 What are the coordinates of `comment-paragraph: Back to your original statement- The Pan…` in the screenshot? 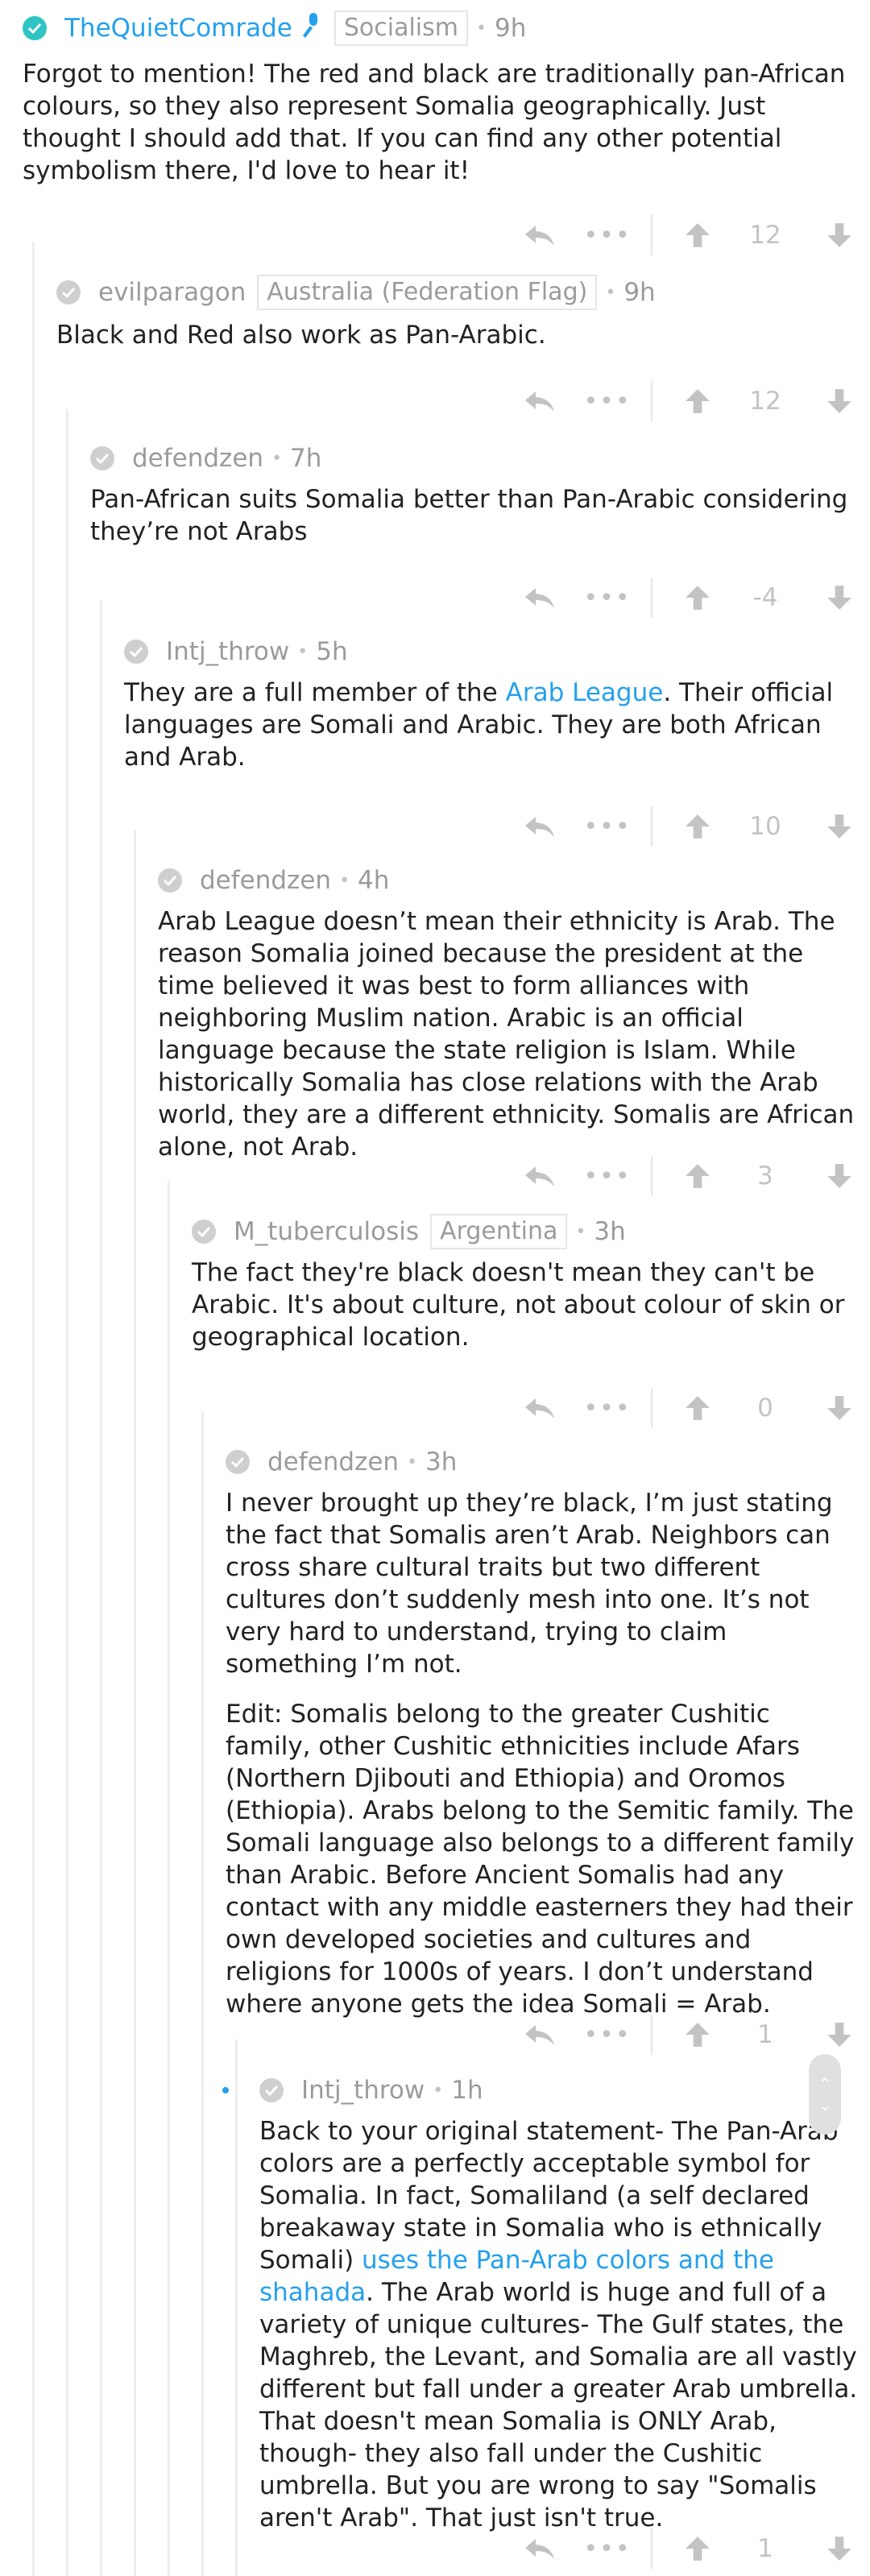 It's located at (559, 2324).